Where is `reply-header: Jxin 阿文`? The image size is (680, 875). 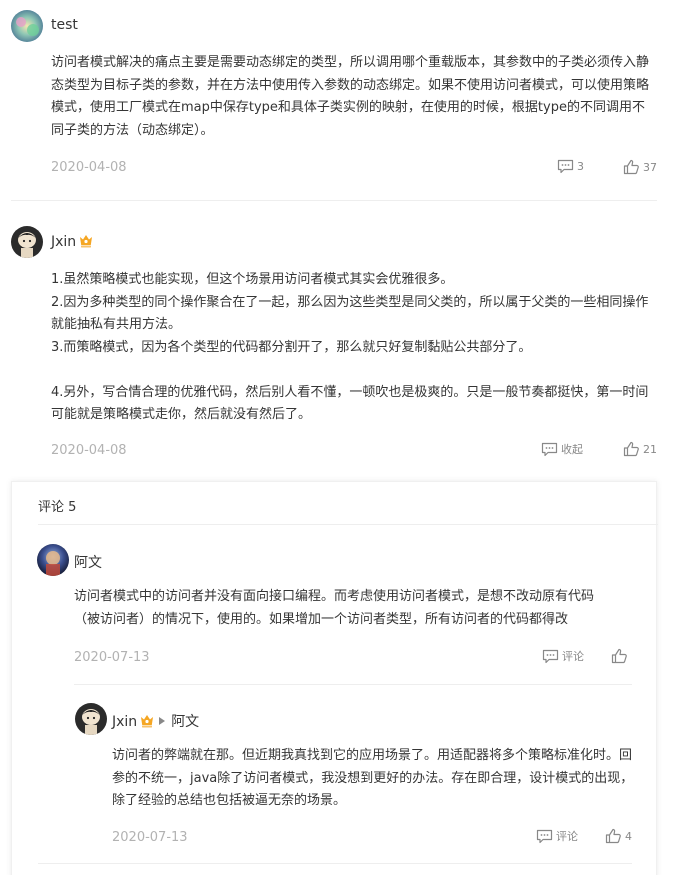
reply-header: Jxin 阿文 is located at coordinates (155, 721).